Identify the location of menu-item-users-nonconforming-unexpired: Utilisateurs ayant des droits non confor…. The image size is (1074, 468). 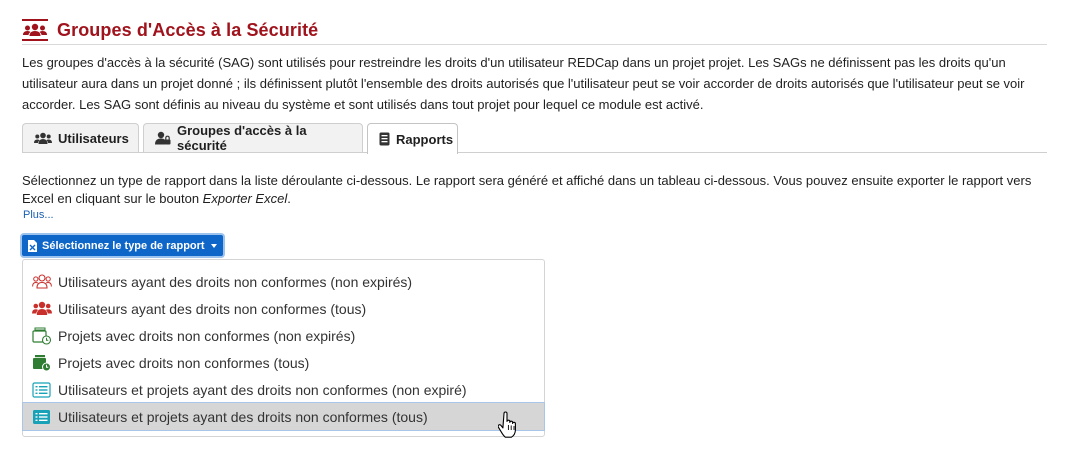
(283, 281).